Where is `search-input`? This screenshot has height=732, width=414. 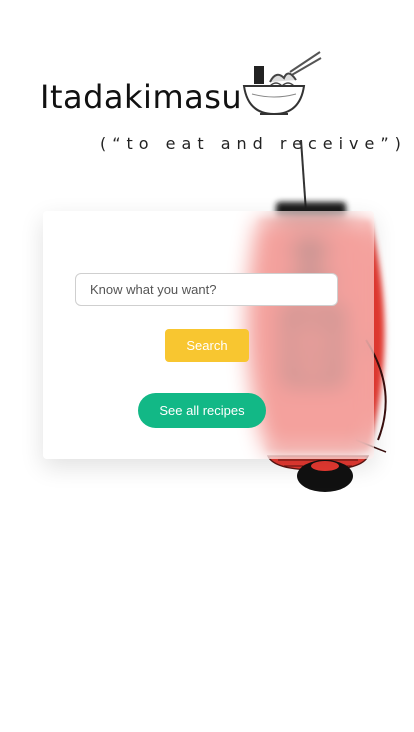 search-input is located at coordinates (206, 289).